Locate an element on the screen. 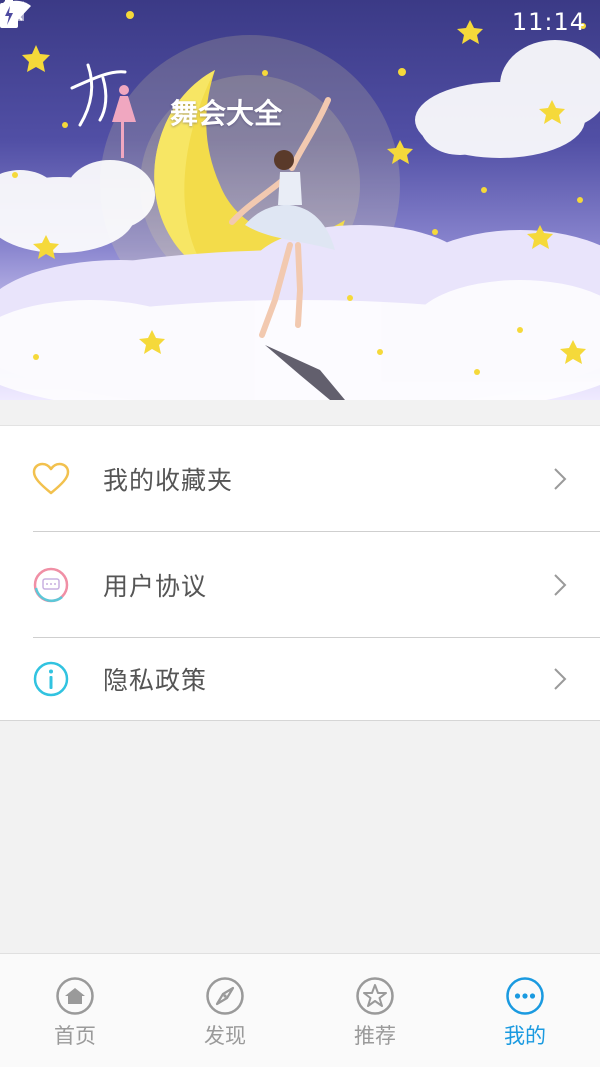 The height and width of the screenshot is (1067, 600). nav-item-recommend: 推荐 is located at coordinates (375, 1010).